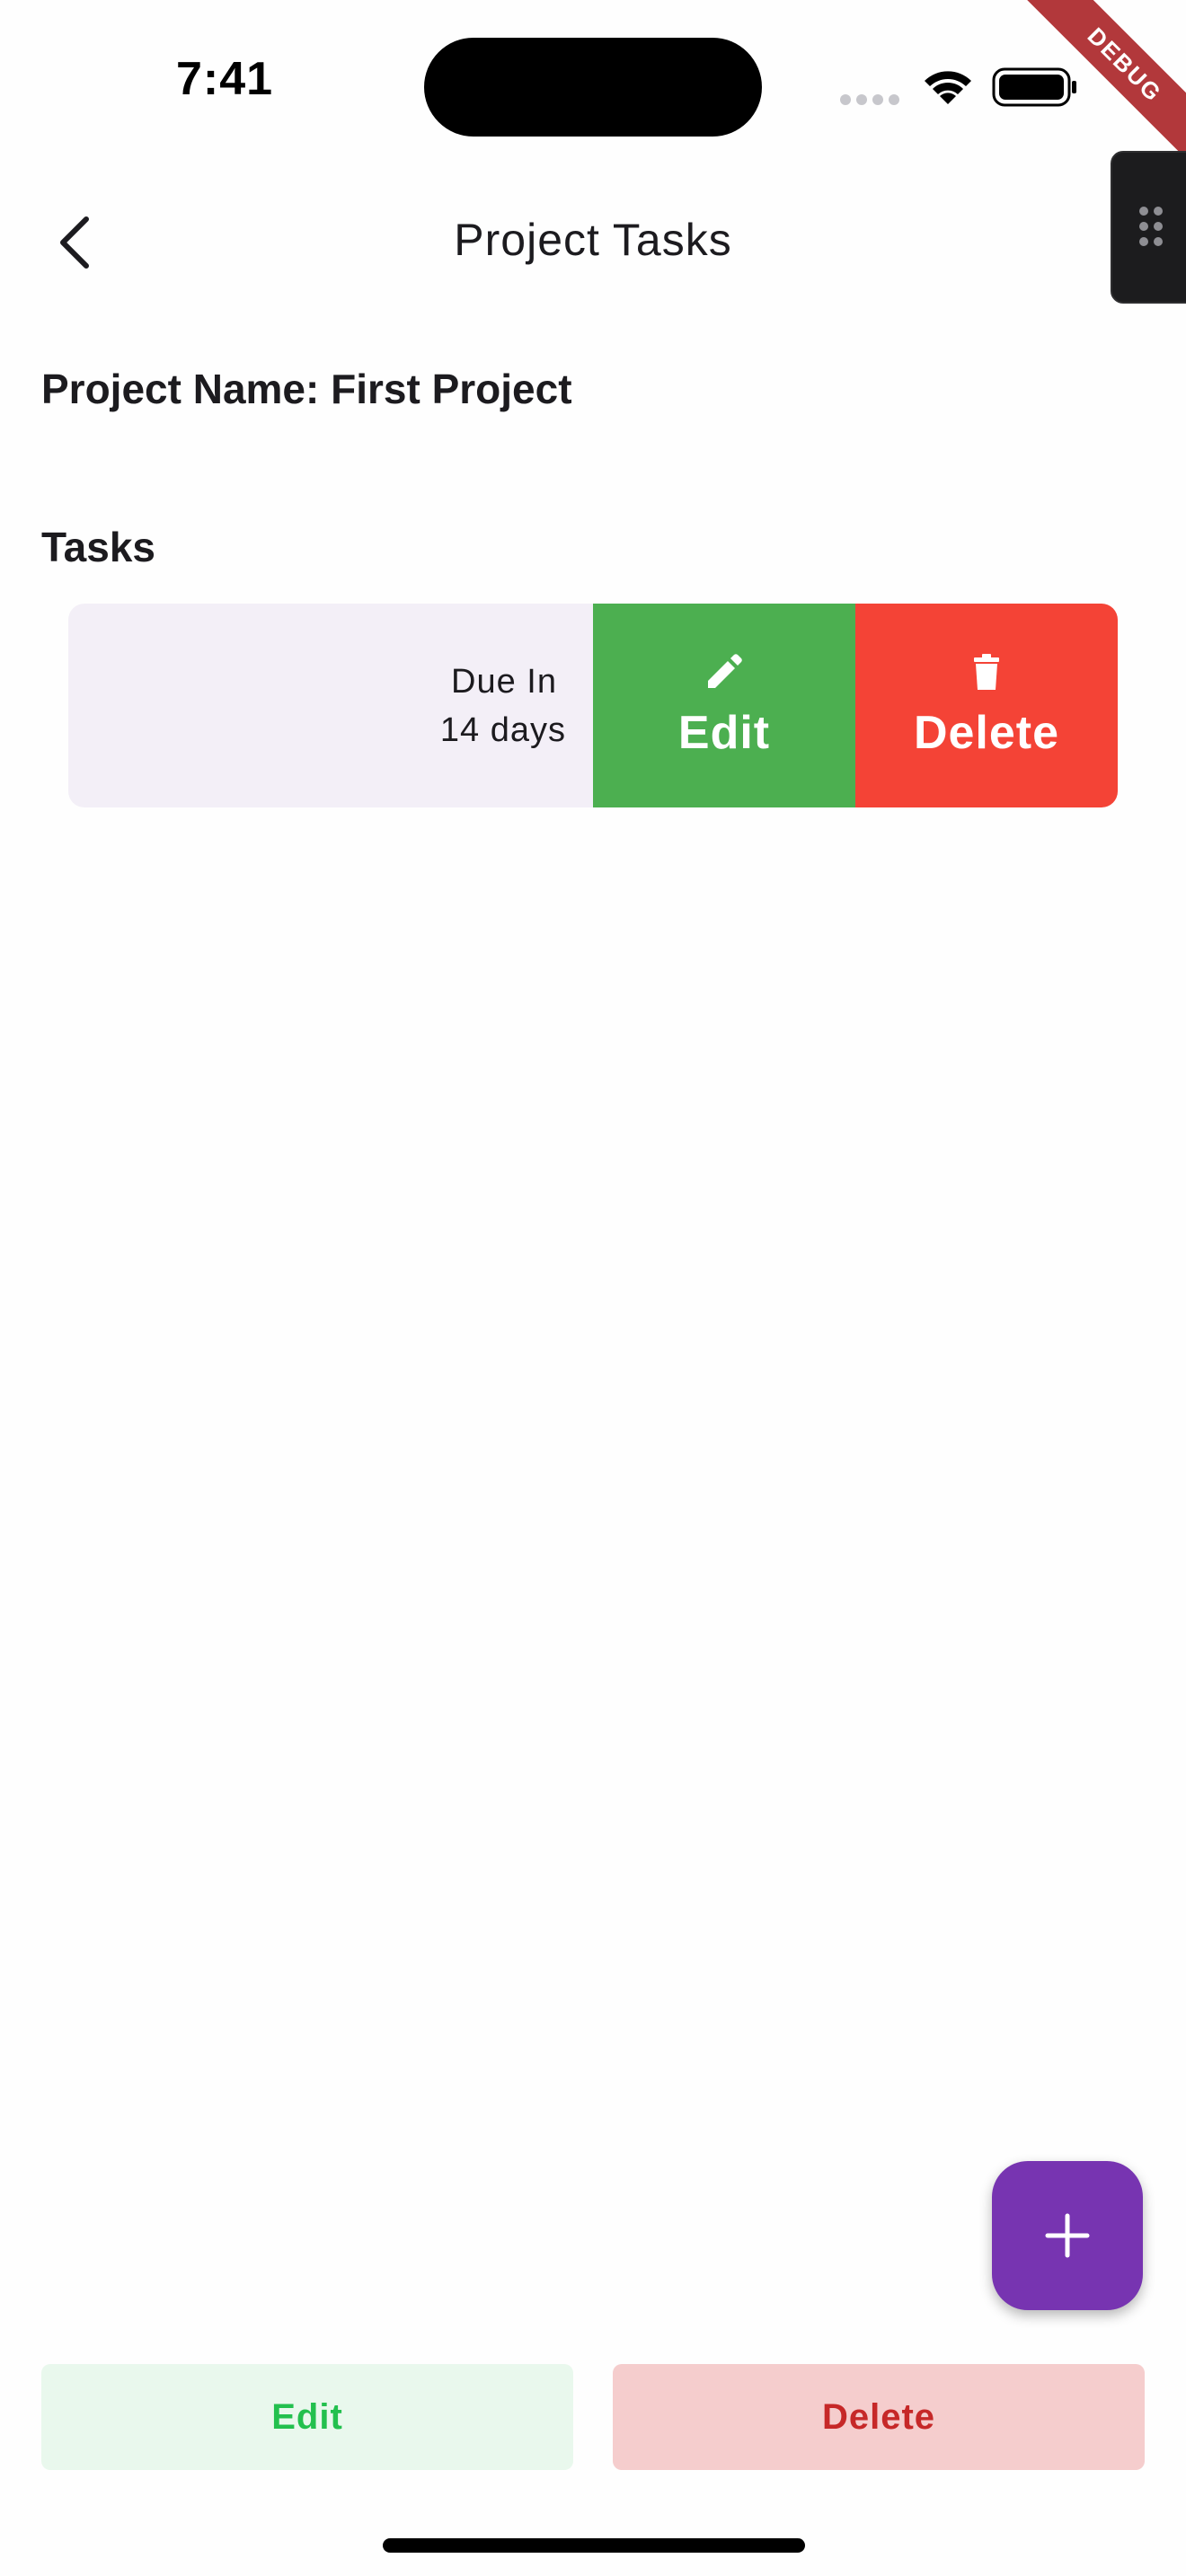 This screenshot has height=2576, width=1186. Describe the element at coordinates (869, 99) in the screenshot. I see `signal-dots-icon` at that location.